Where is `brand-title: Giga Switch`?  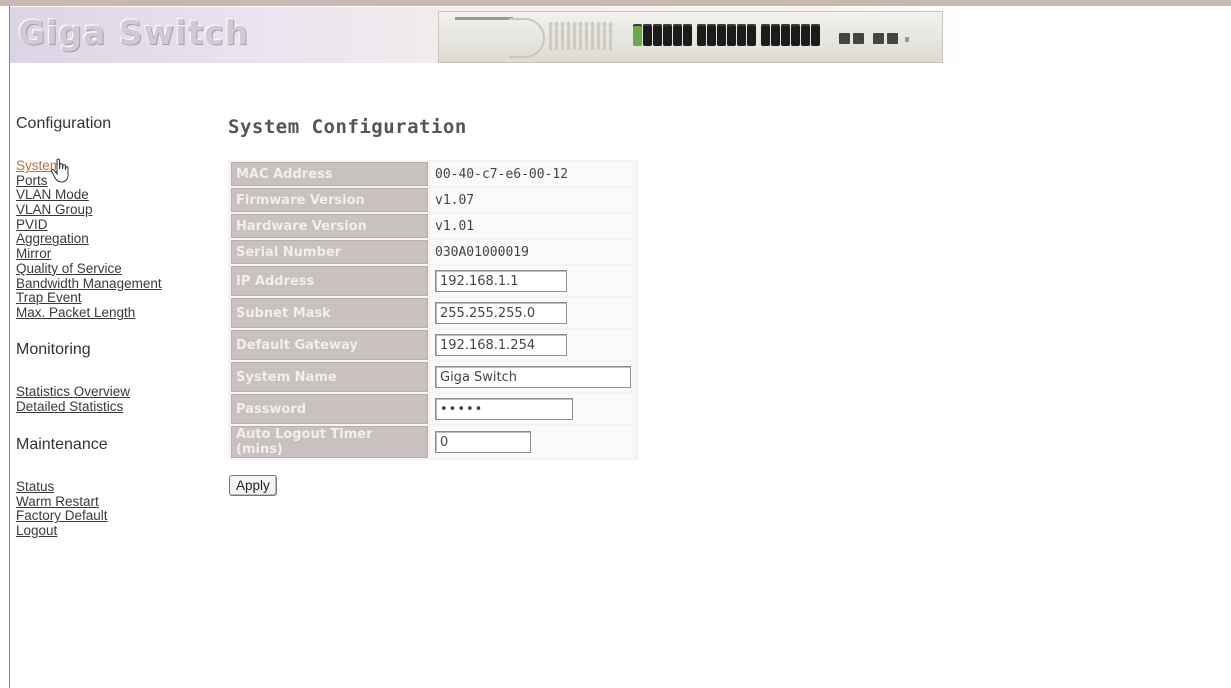
brand-title: Giga Switch is located at coordinates (134, 32).